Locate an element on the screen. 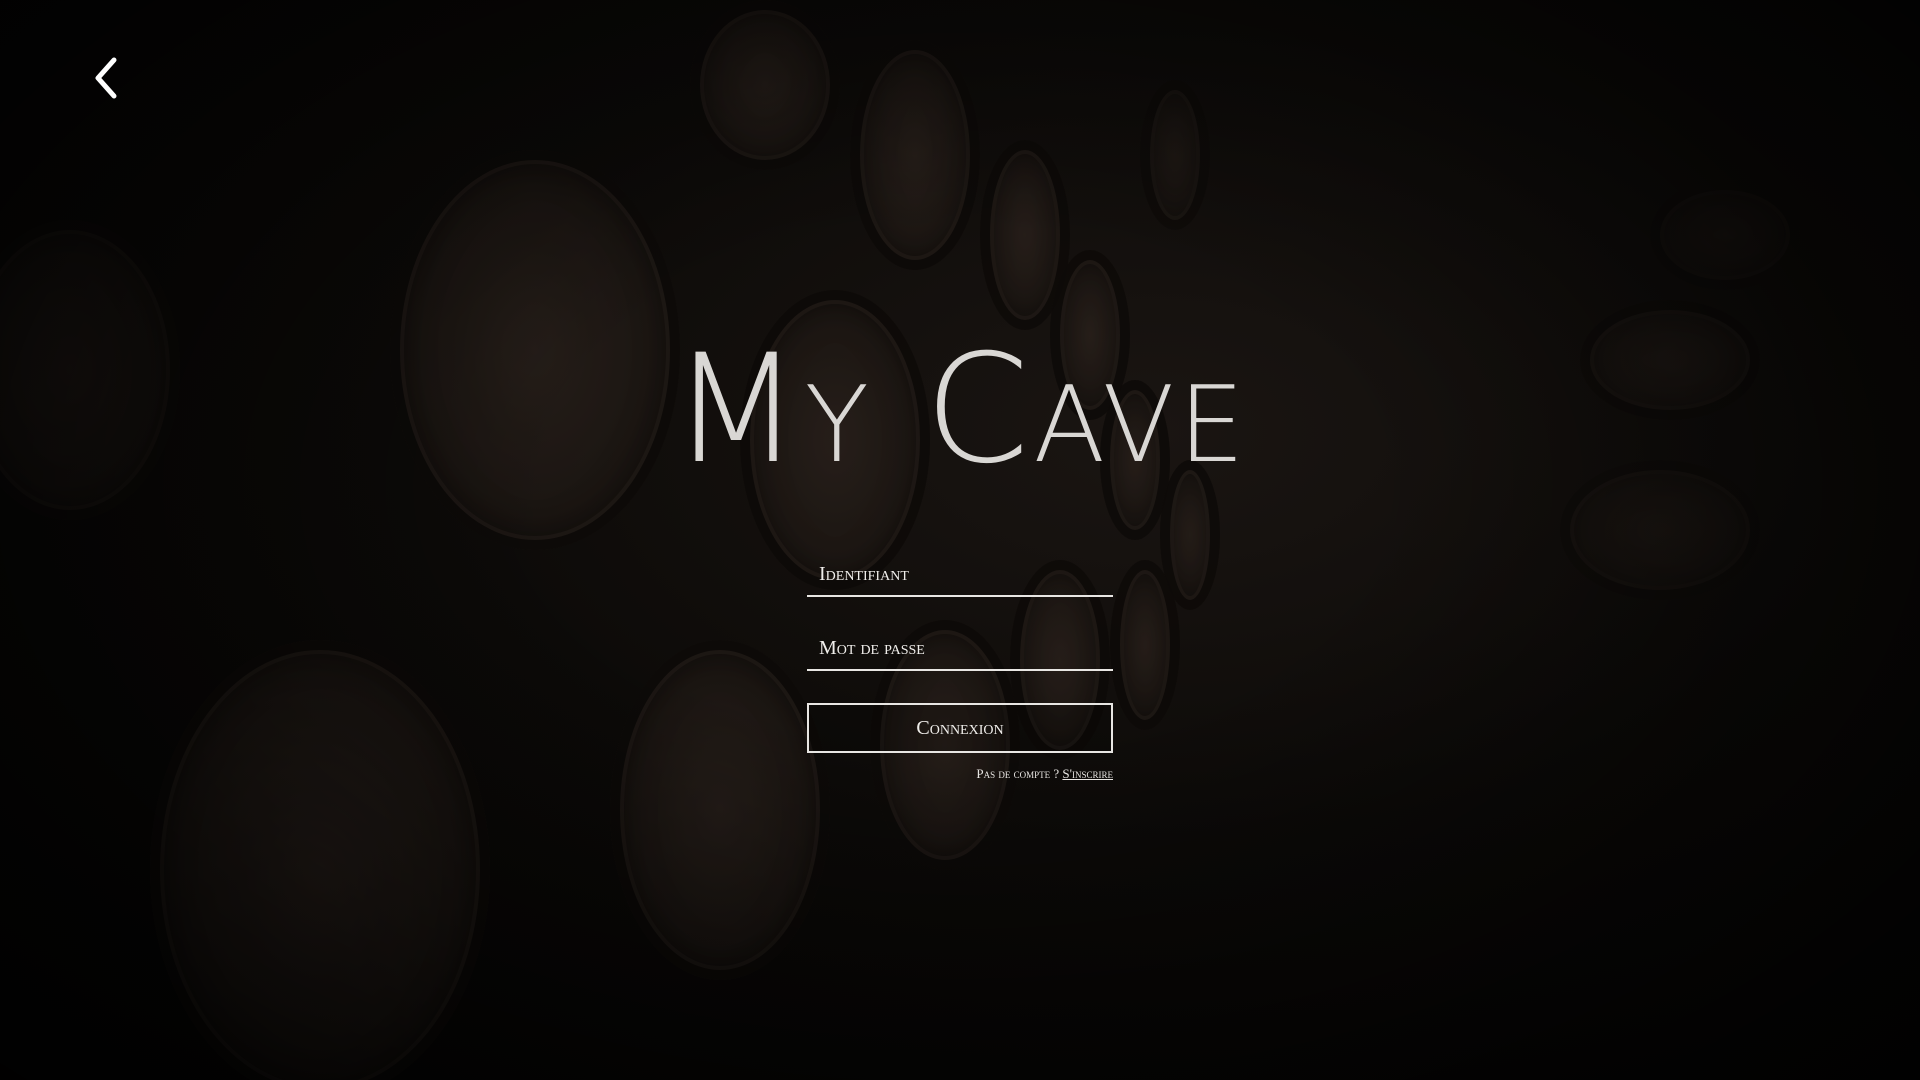 This screenshot has width=1920, height=1080. password-field-wrapper is located at coordinates (960, 650).